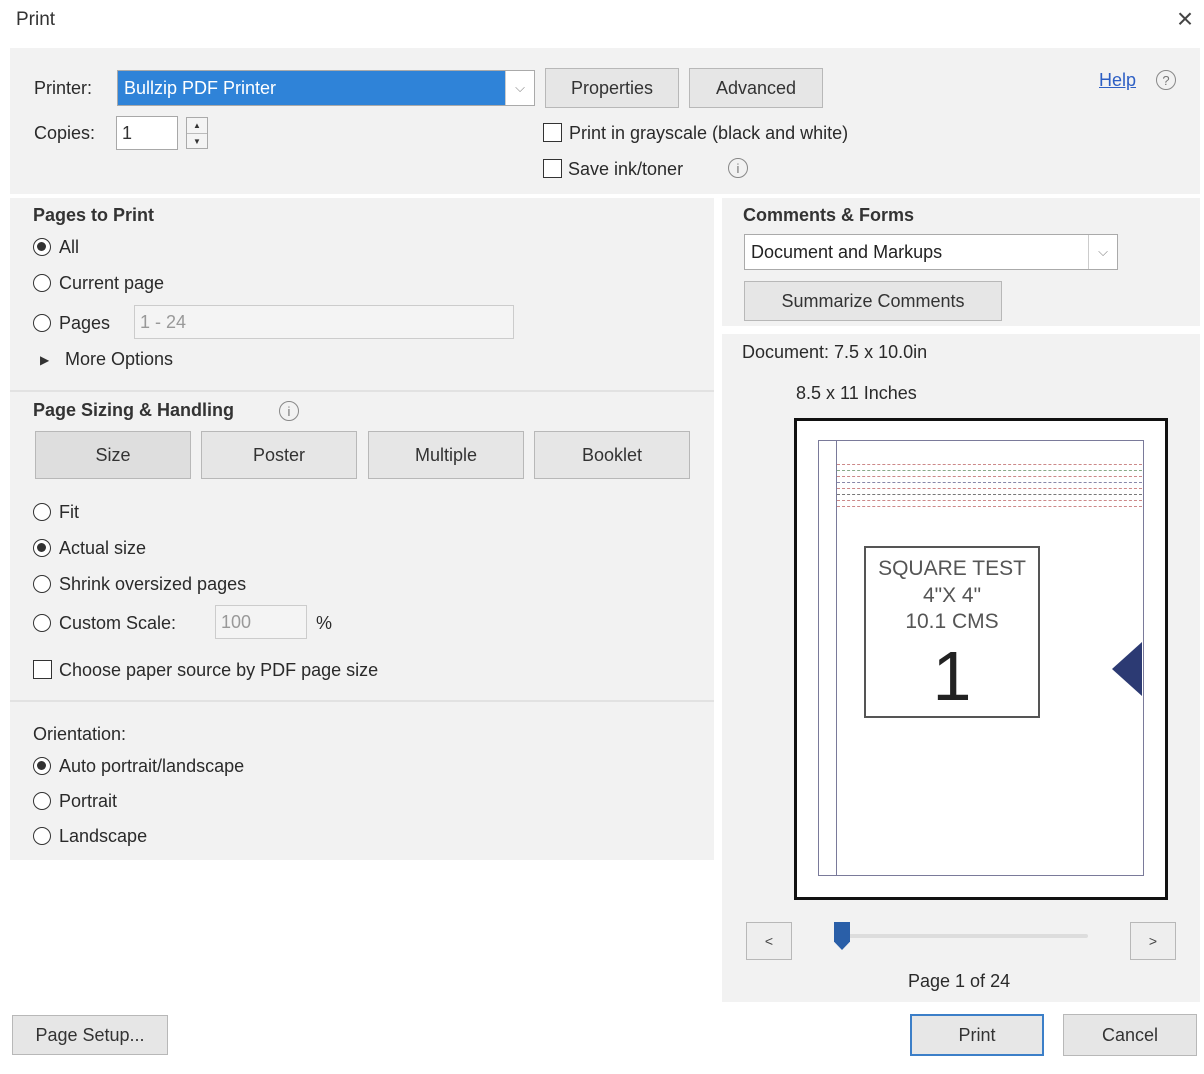  I want to click on pages-label: Pages, so click(85, 323).